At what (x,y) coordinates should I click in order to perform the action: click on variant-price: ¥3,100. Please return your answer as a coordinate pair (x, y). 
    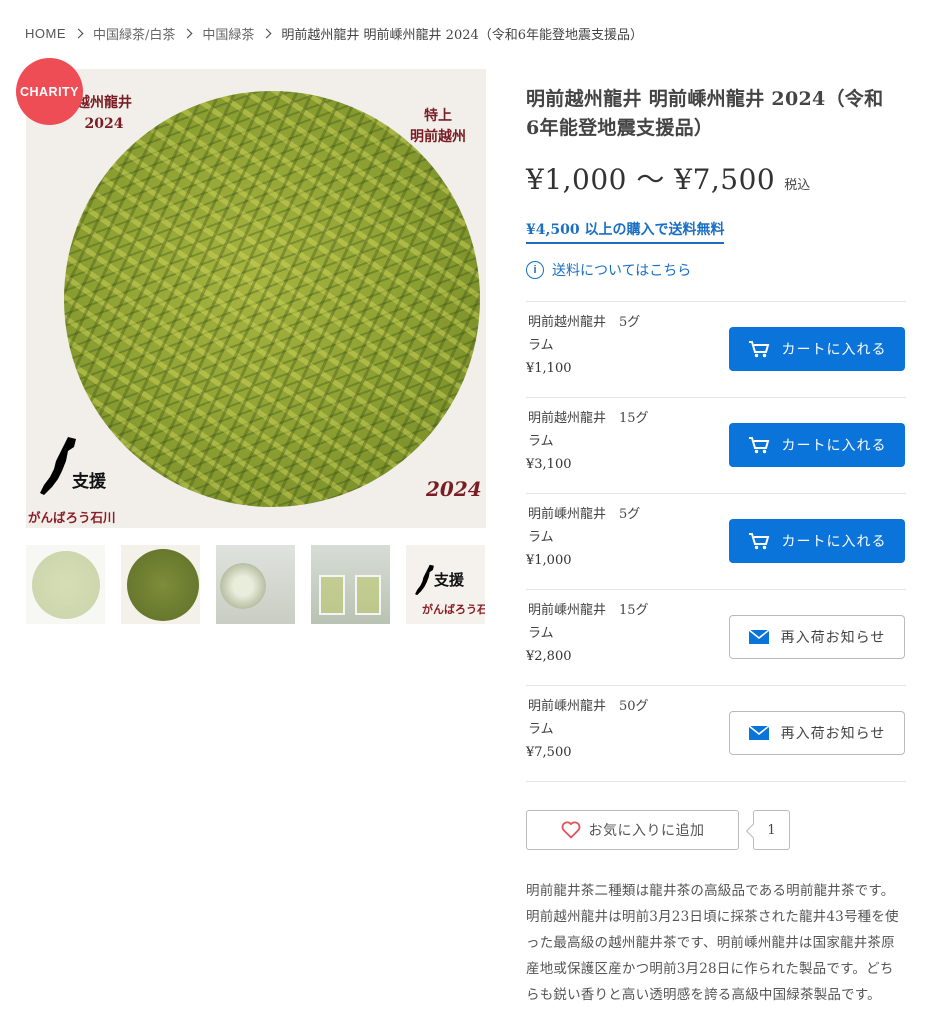
    Looking at the image, I should click on (549, 464).